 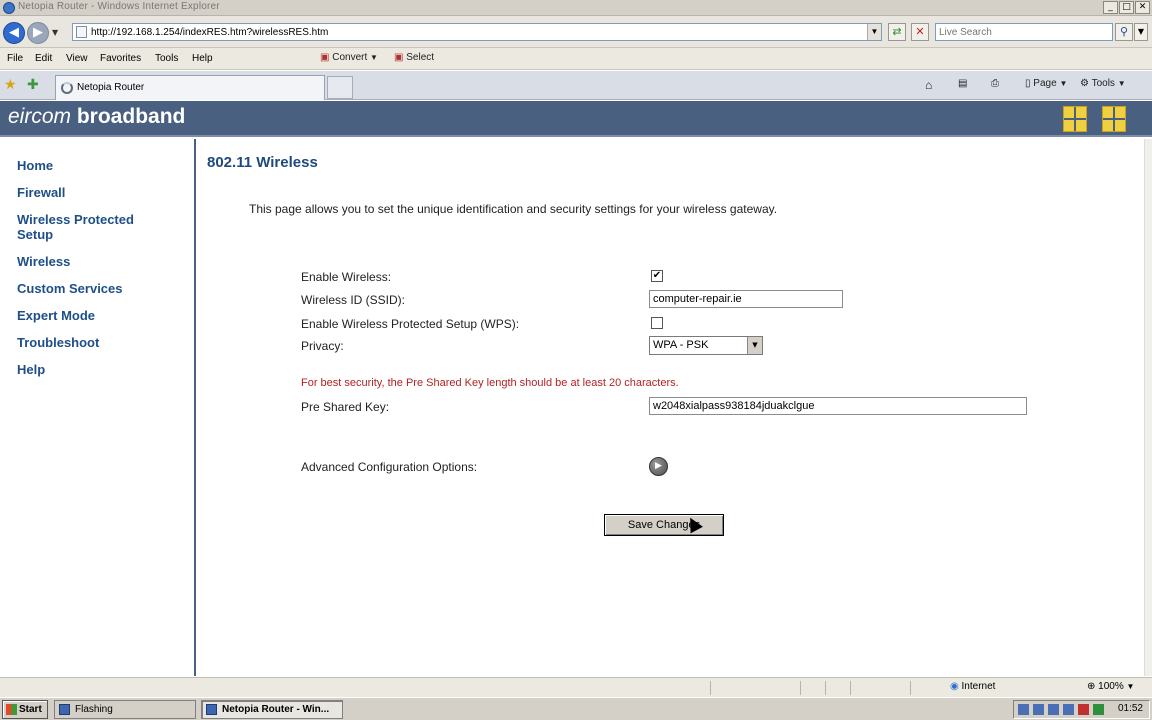 I want to click on address-dropdown-icon: ▼, so click(x=874, y=32).